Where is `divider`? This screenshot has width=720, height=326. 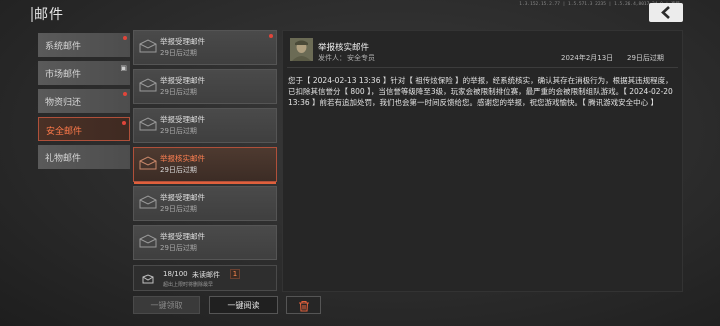
divider is located at coordinates (482, 67).